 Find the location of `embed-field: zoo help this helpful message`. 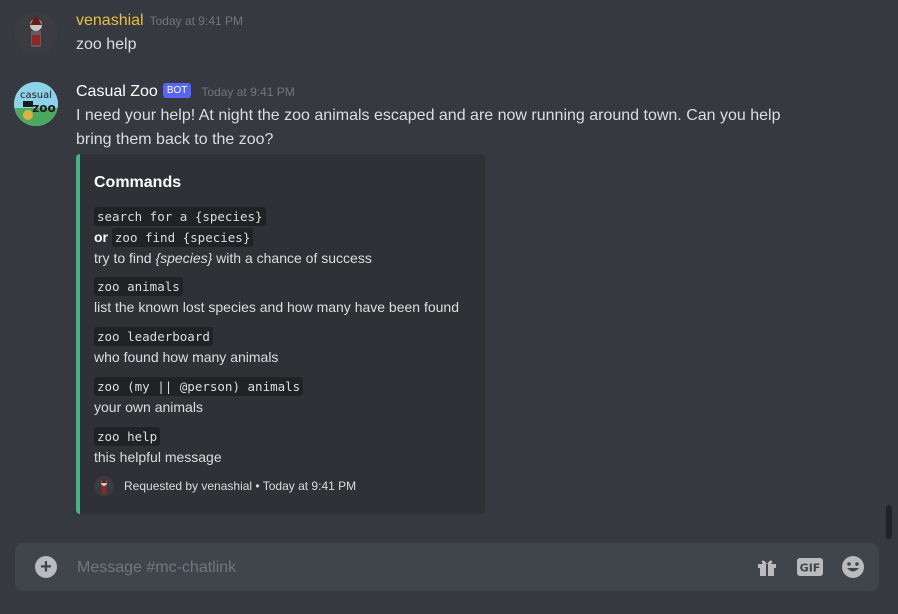

embed-field: zoo help this helpful message is located at coordinates (158, 446).